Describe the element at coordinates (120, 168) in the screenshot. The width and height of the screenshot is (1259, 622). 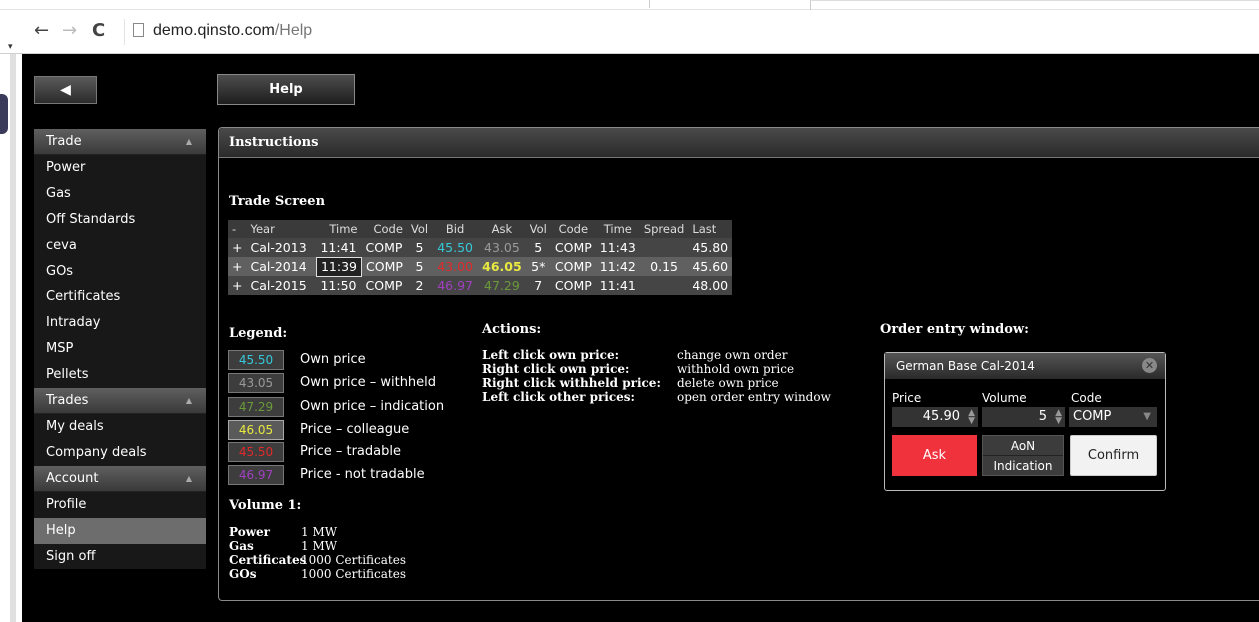
I see `sidebar-item-power: Power` at that location.